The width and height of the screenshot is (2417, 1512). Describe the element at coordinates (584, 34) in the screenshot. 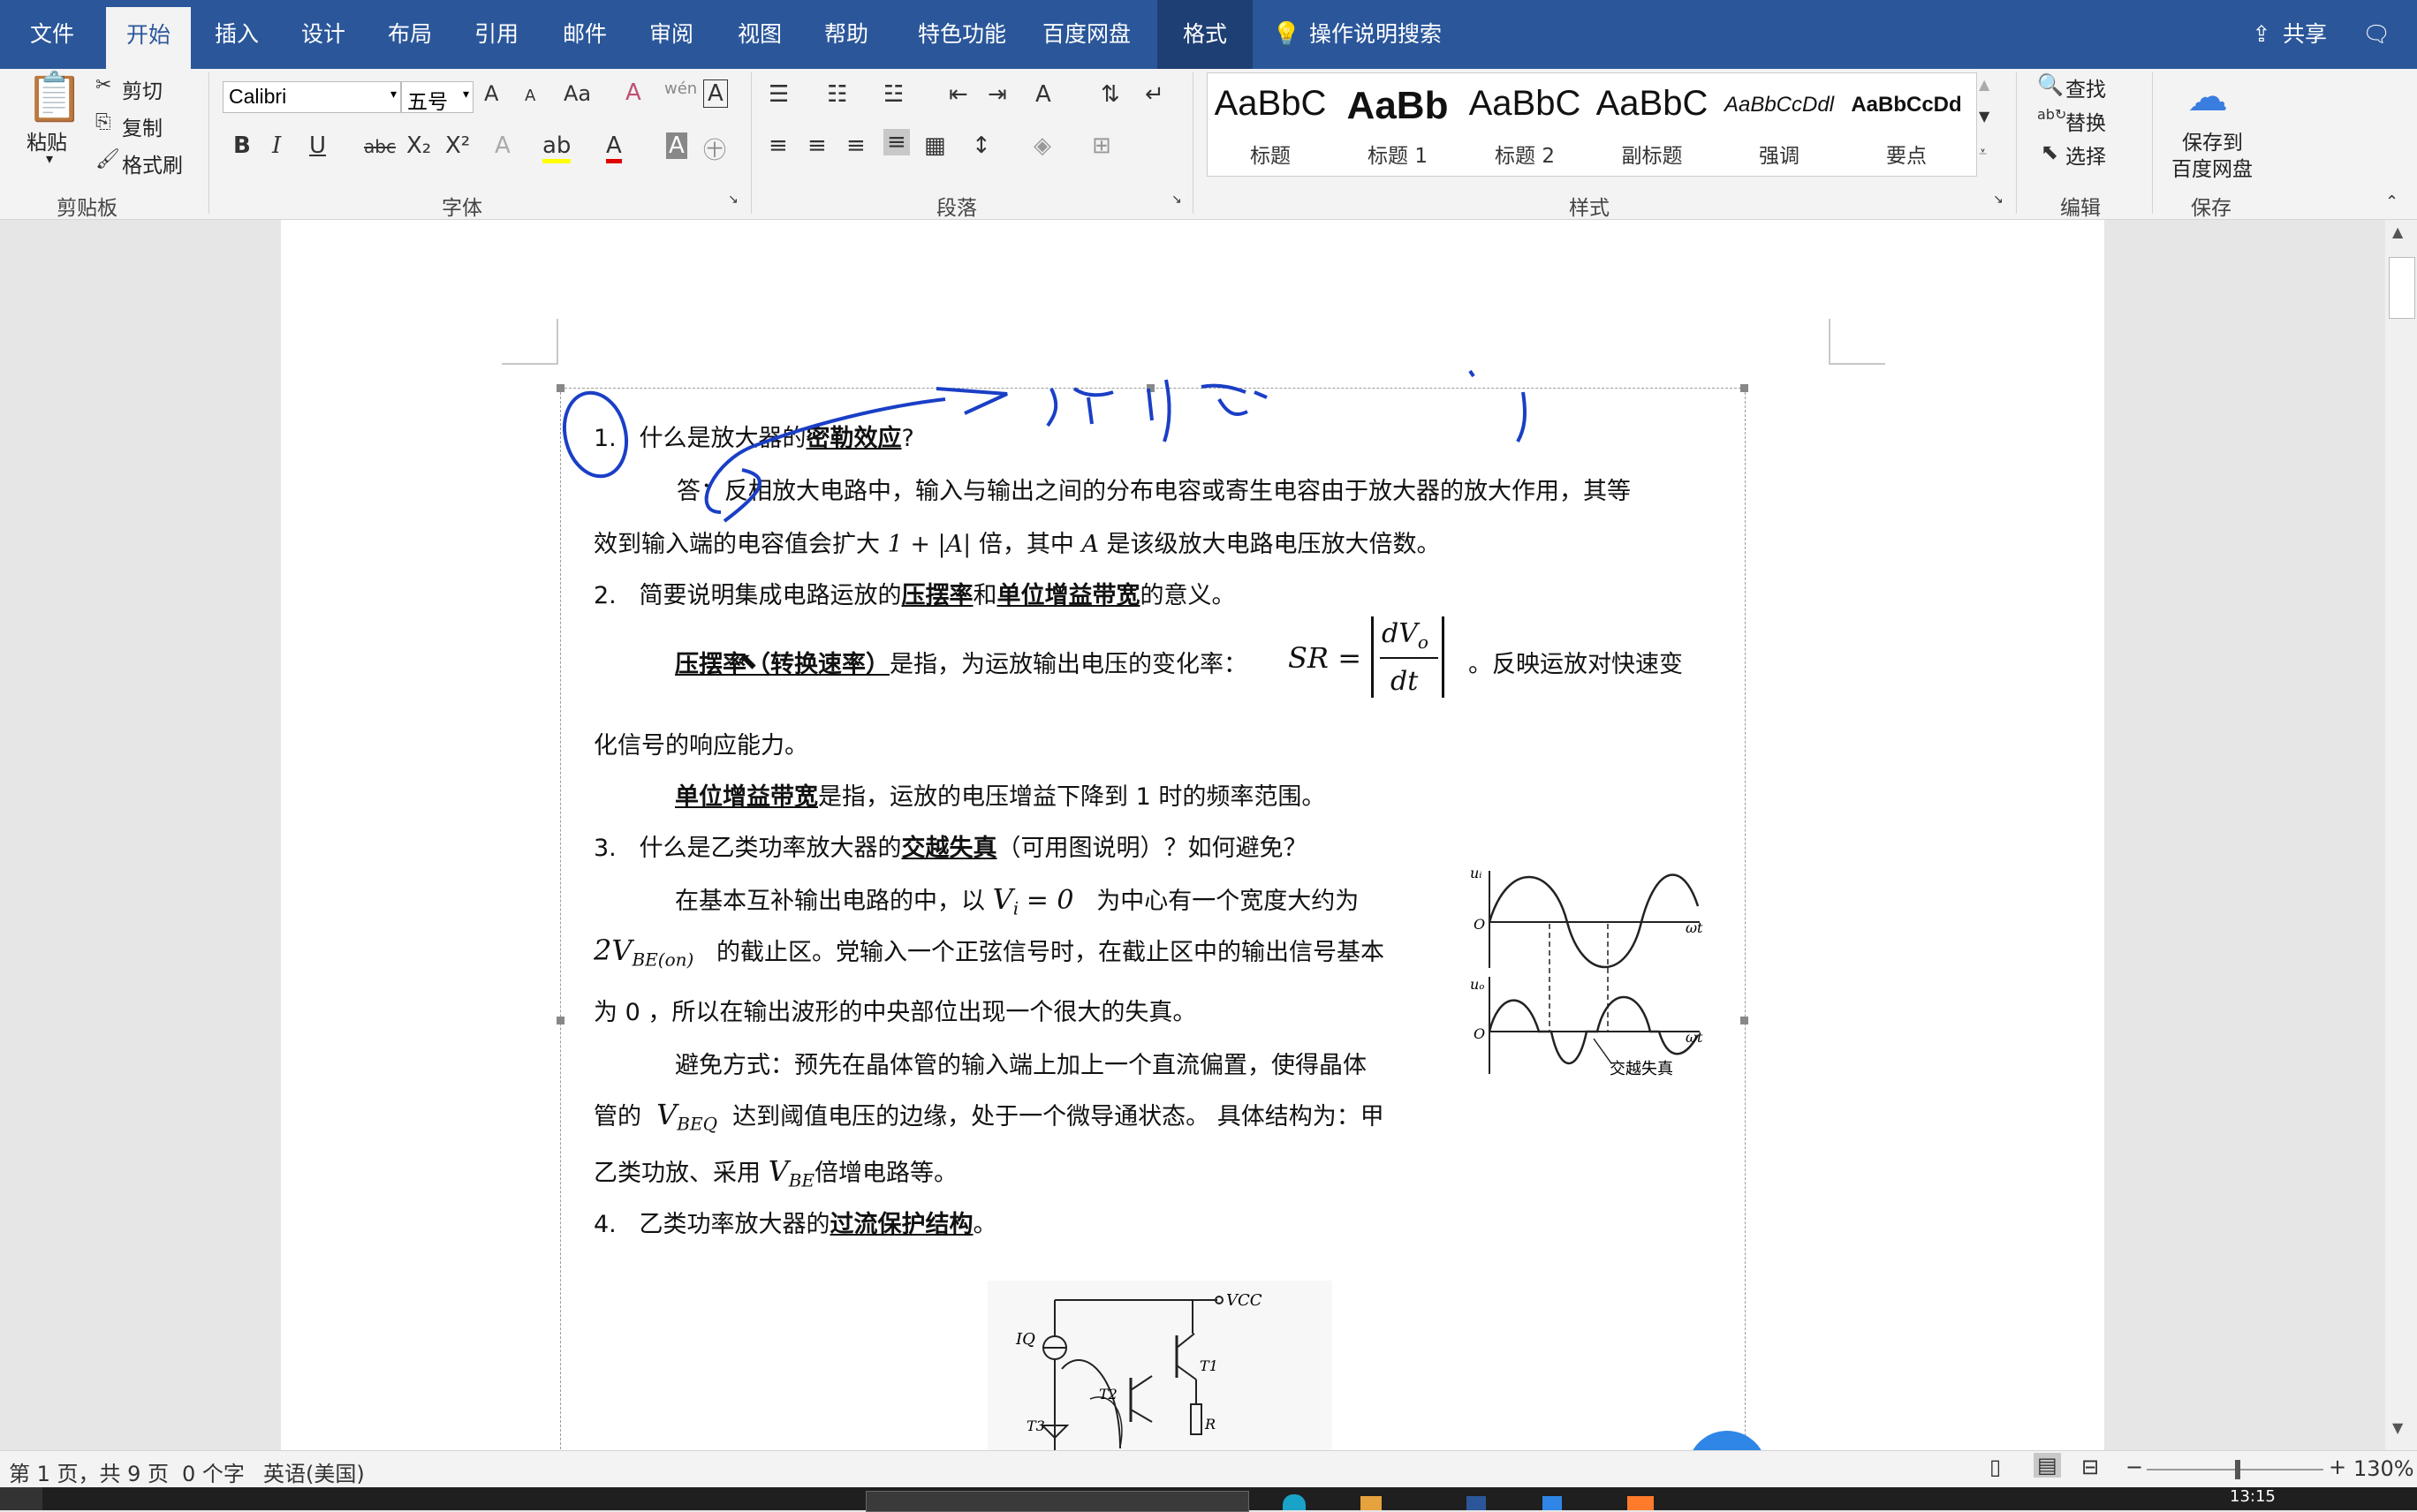

I see `tab-mailings: 邮件` at that location.